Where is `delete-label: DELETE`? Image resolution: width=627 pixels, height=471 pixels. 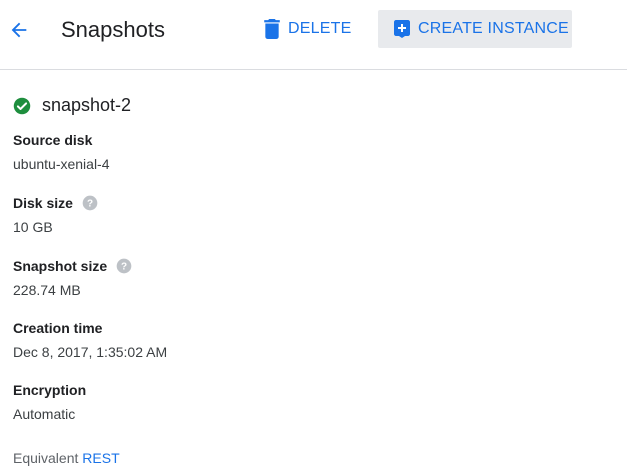 delete-label: DELETE is located at coordinates (320, 28).